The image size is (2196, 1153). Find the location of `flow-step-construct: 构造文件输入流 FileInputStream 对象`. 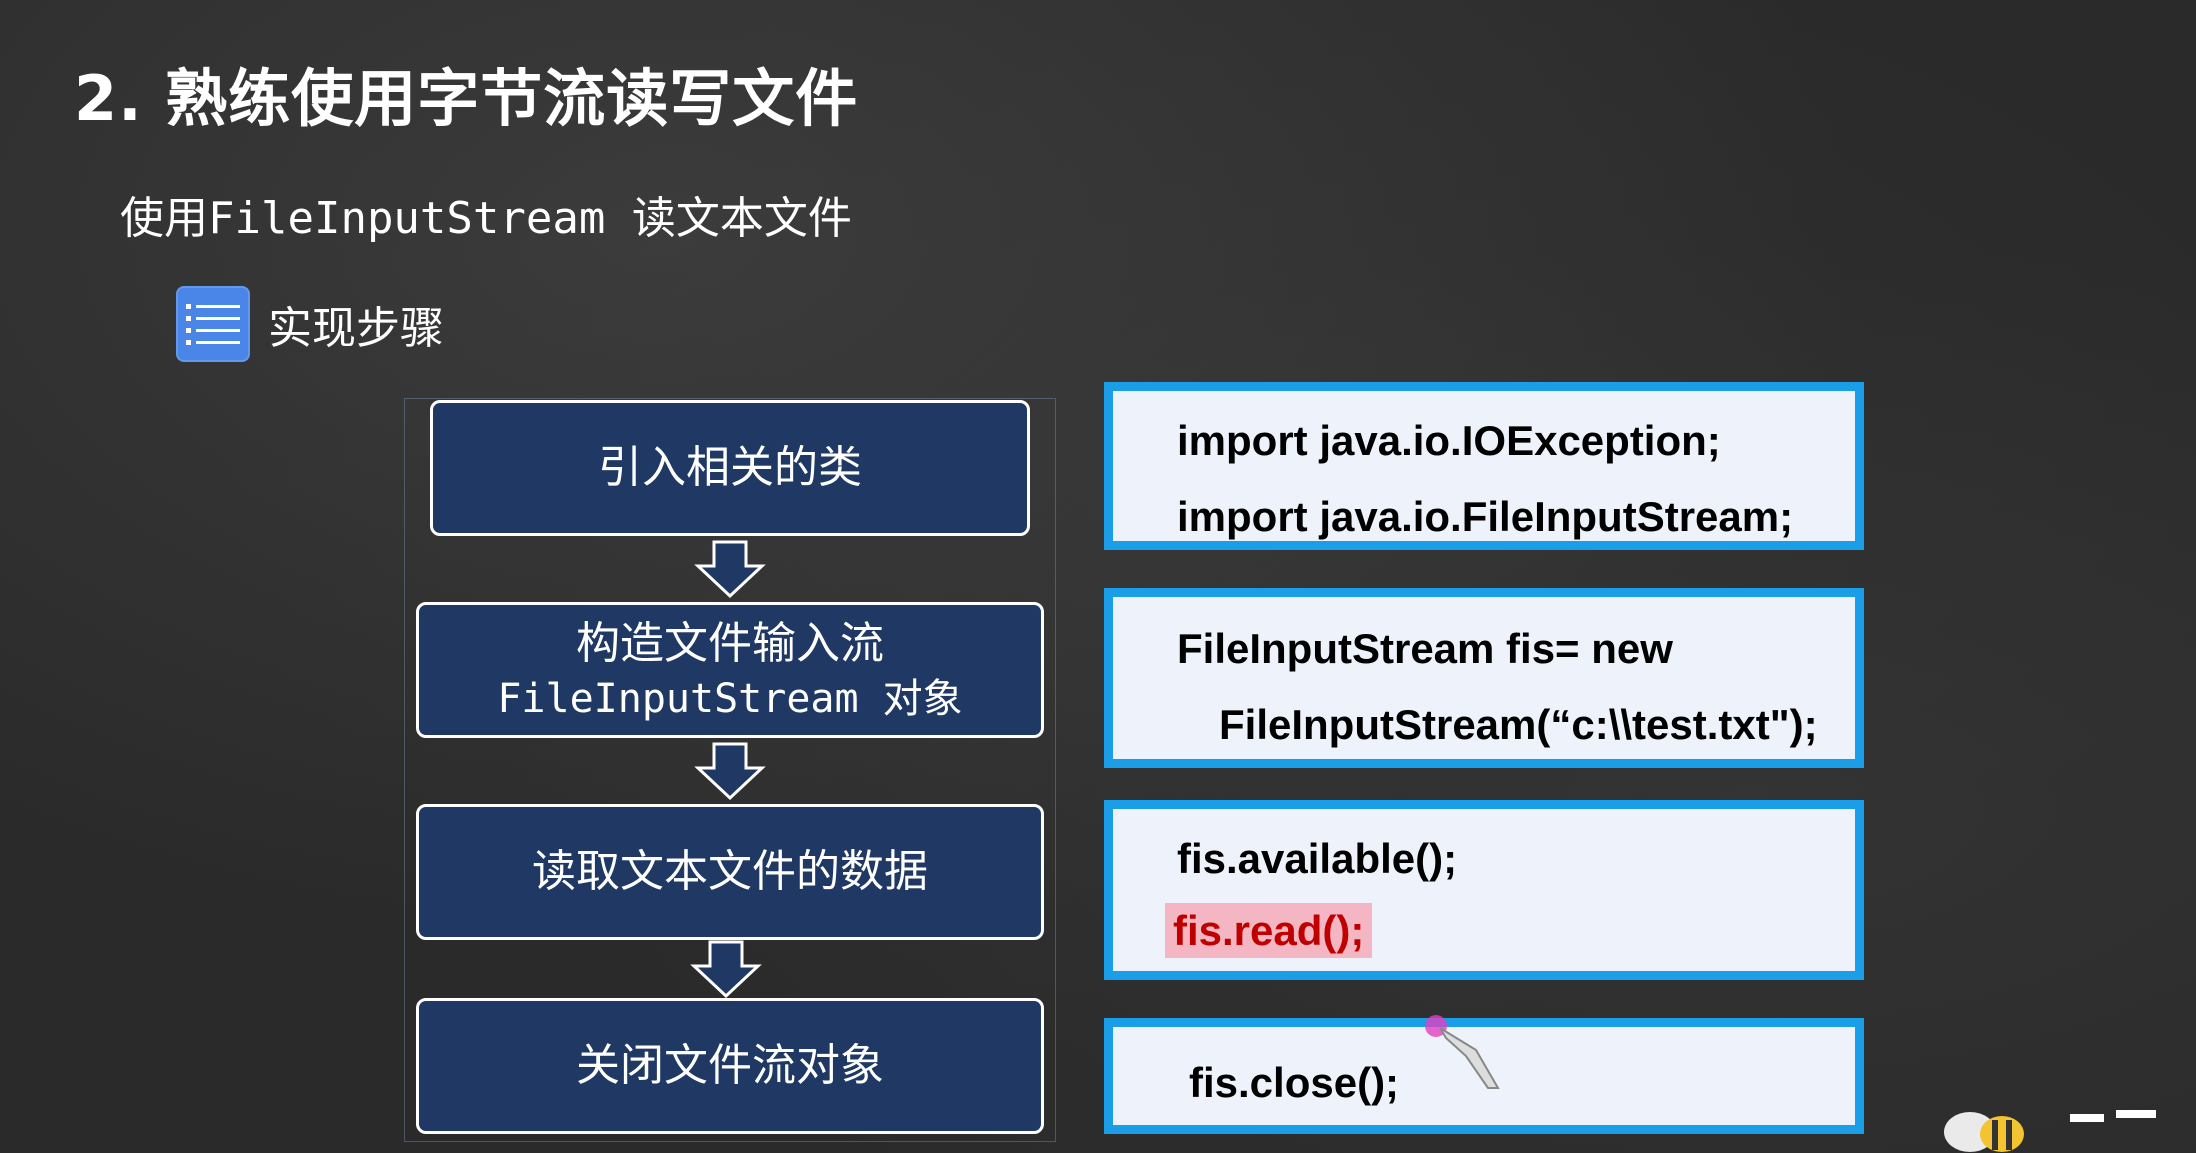

flow-step-construct: 构造文件输入流 FileInputStream 对象 is located at coordinates (730, 670).